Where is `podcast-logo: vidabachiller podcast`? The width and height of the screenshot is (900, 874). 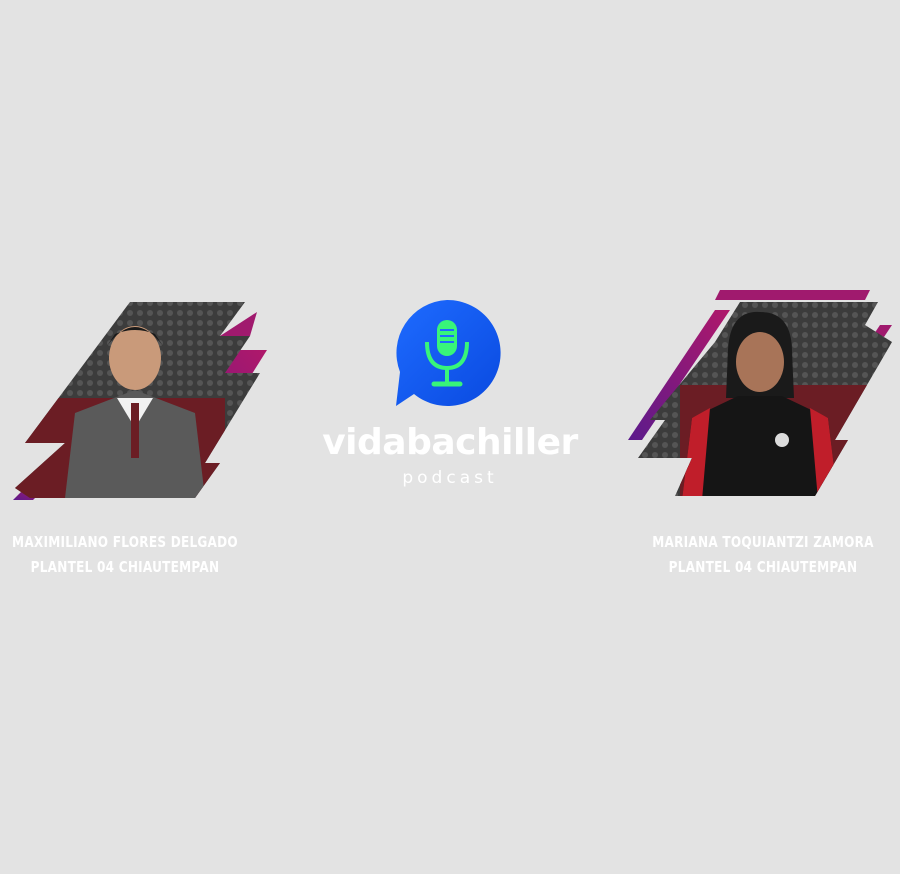 podcast-logo: vidabachiller podcast is located at coordinates (450, 398).